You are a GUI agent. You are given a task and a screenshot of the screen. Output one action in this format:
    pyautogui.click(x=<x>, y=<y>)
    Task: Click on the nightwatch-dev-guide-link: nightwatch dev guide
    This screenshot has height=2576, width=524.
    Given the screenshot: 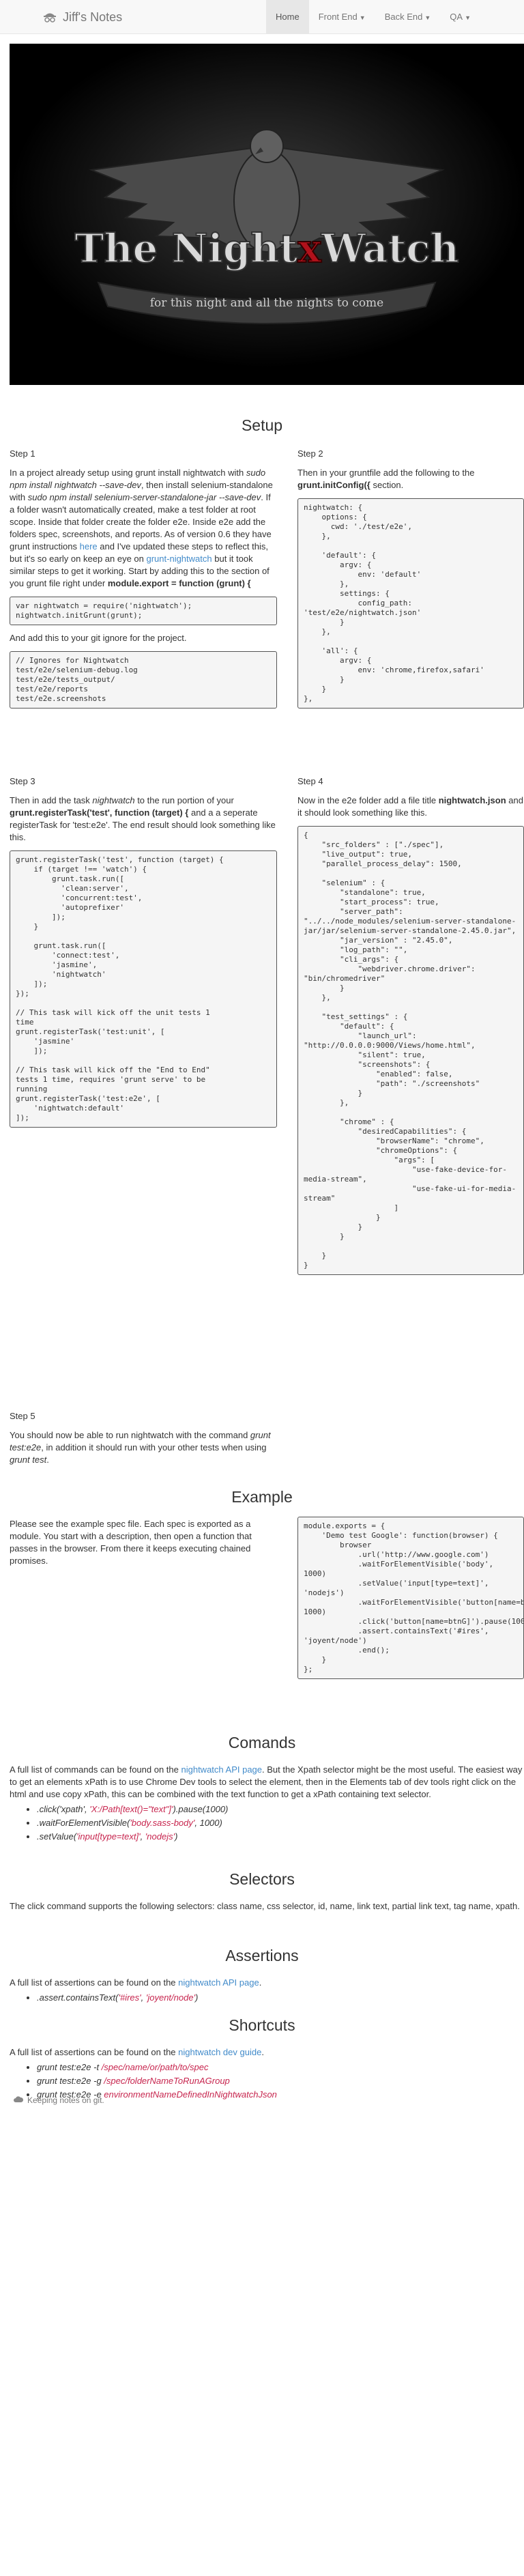 What is the action you would take?
    pyautogui.click(x=219, y=2052)
    